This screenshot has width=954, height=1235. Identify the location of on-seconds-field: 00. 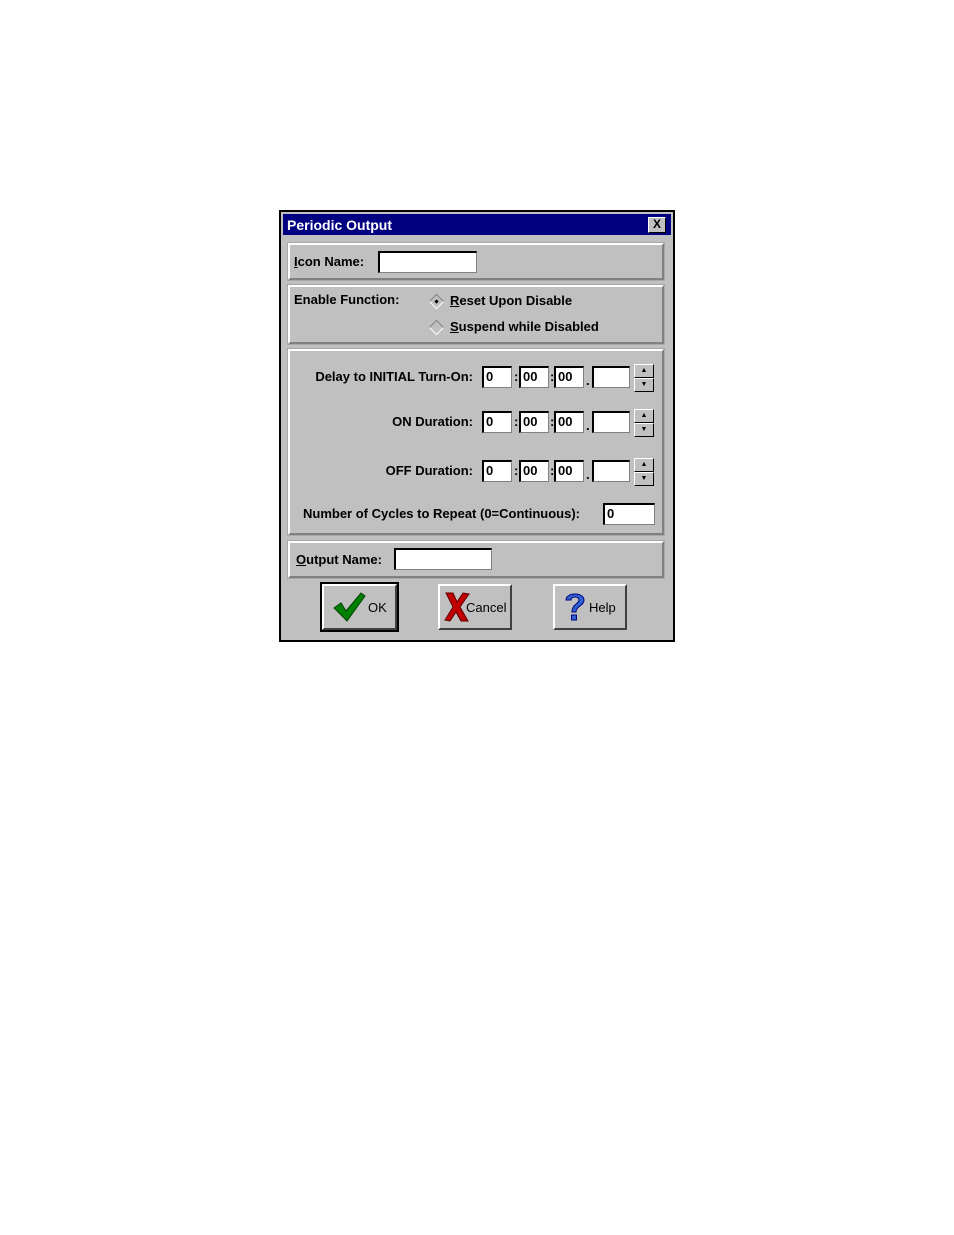
(569, 422).